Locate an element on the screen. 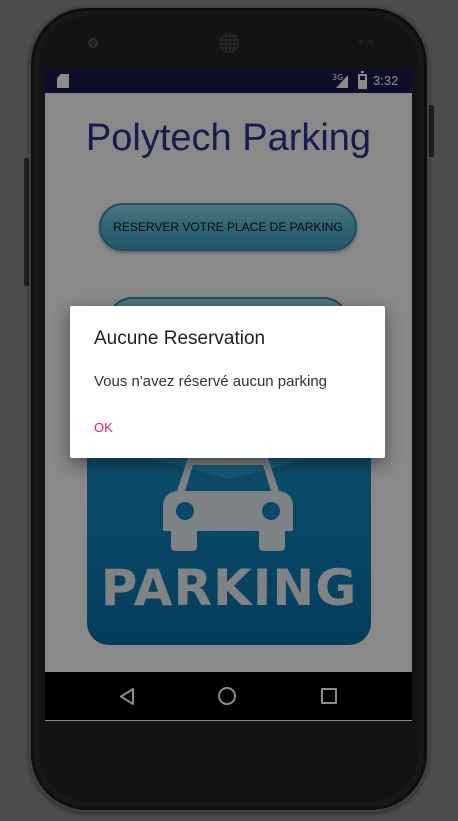 The image size is (458, 821). ok-button: OK is located at coordinates (103, 427).